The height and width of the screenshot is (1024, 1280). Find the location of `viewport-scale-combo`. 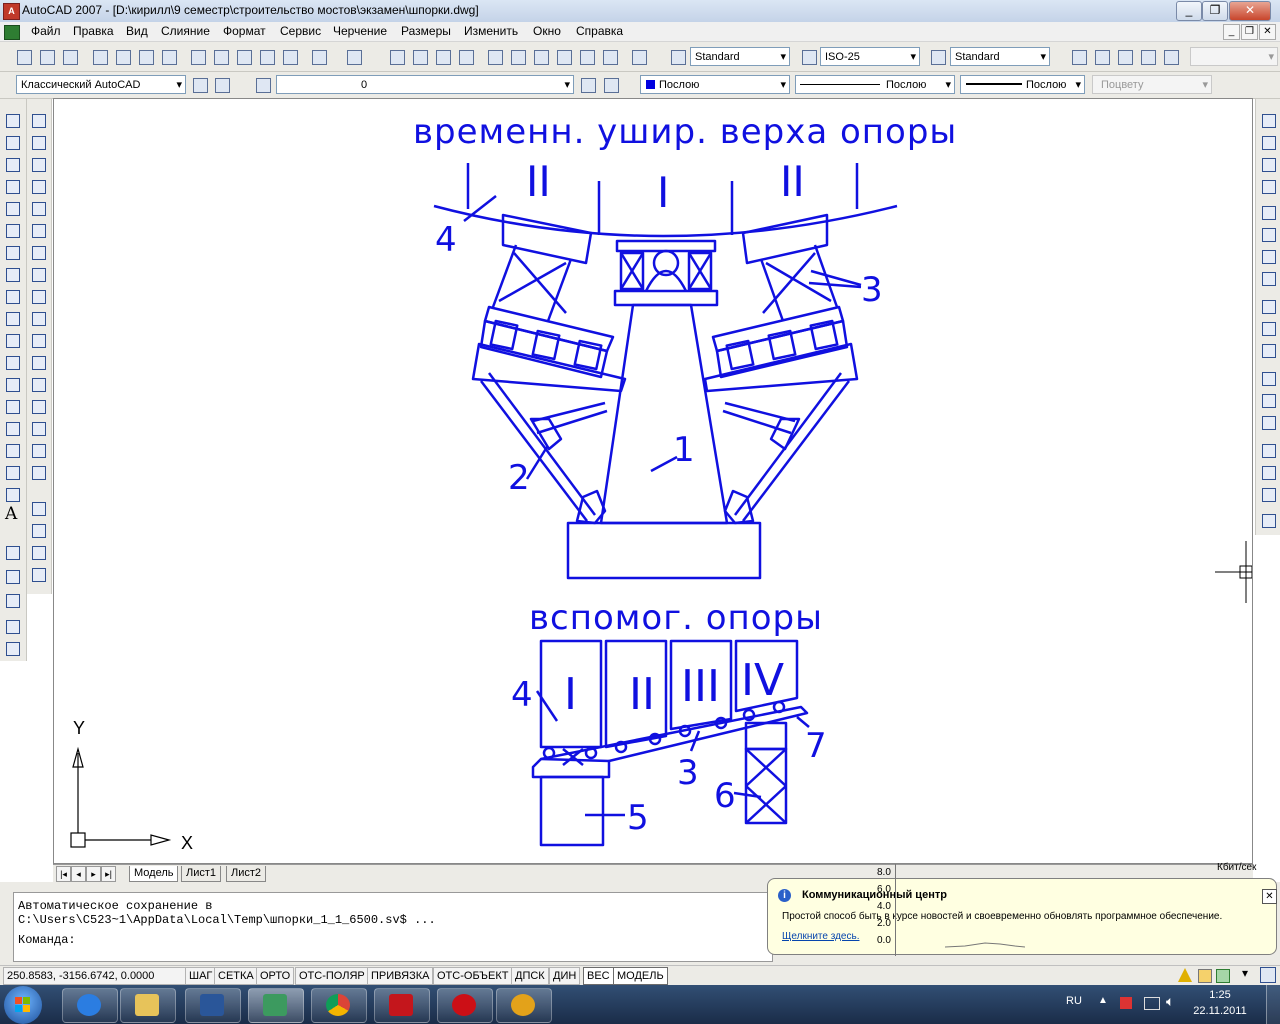

viewport-scale-combo is located at coordinates (1234, 56).